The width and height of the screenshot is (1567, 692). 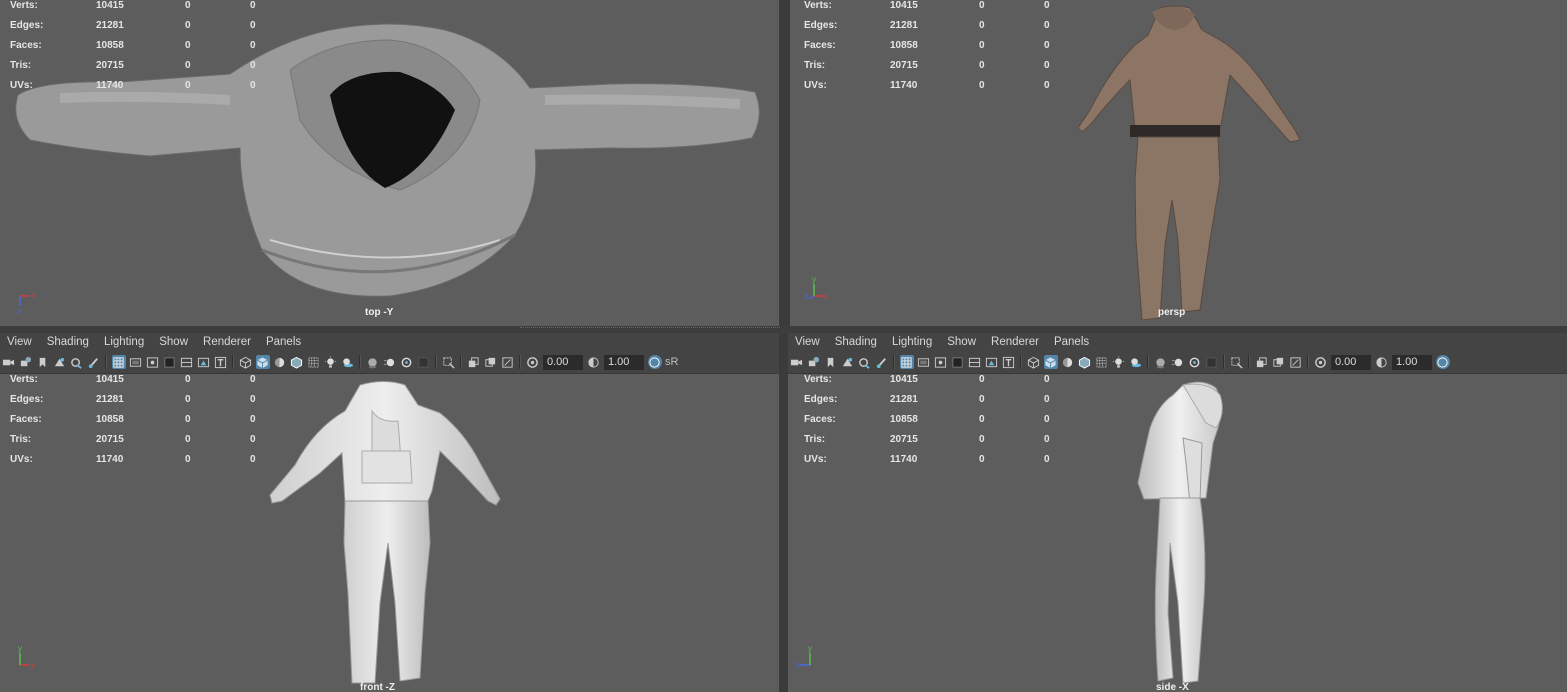 I want to click on axis-gizmo-icon: y x, so click(x=26, y=657).